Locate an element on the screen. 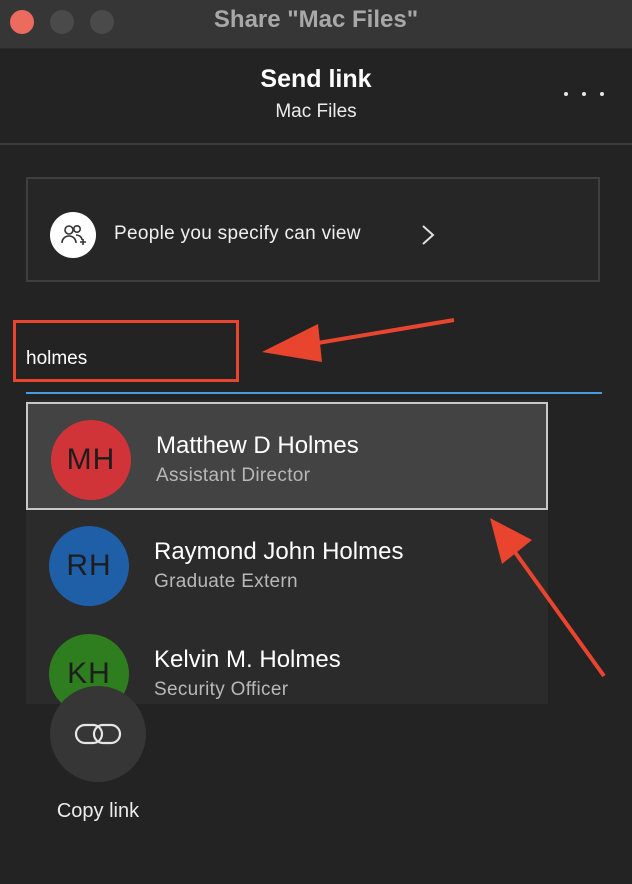  link-icon is located at coordinates (98, 734).